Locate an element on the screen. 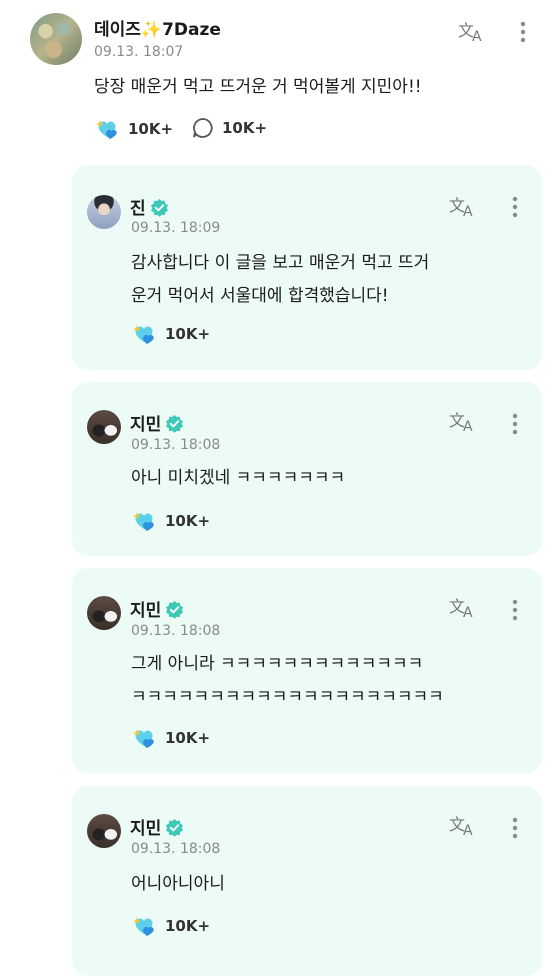 The height and width of the screenshot is (976, 553). reply-text-line: 감사합니다 이 글을 보고 매운거 먹고 뜨거 is located at coordinates (280, 263).